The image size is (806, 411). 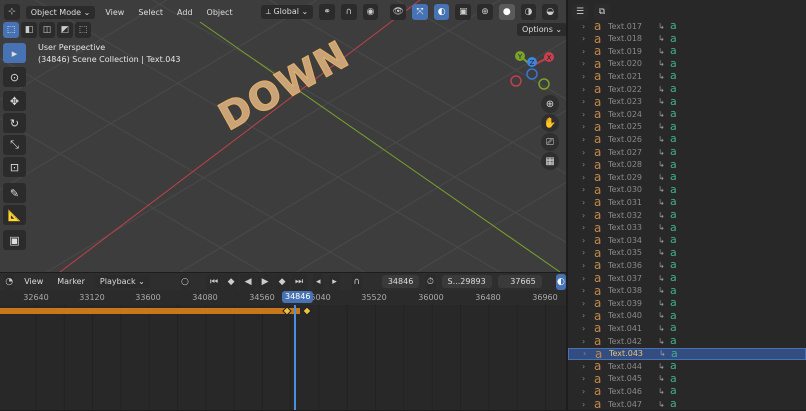 What do you see at coordinates (687, 265) in the screenshot?
I see `outliner-item: › a Text.036 ↳ a` at bounding box center [687, 265].